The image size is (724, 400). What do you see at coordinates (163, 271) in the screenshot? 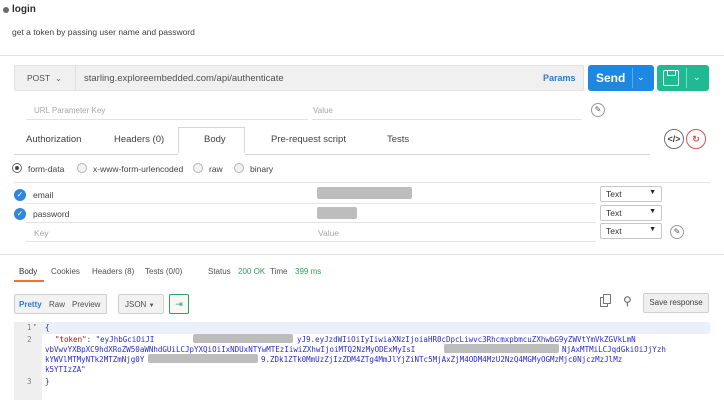
I see `response-tab-tests: Tests (0/0)` at bounding box center [163, 271].